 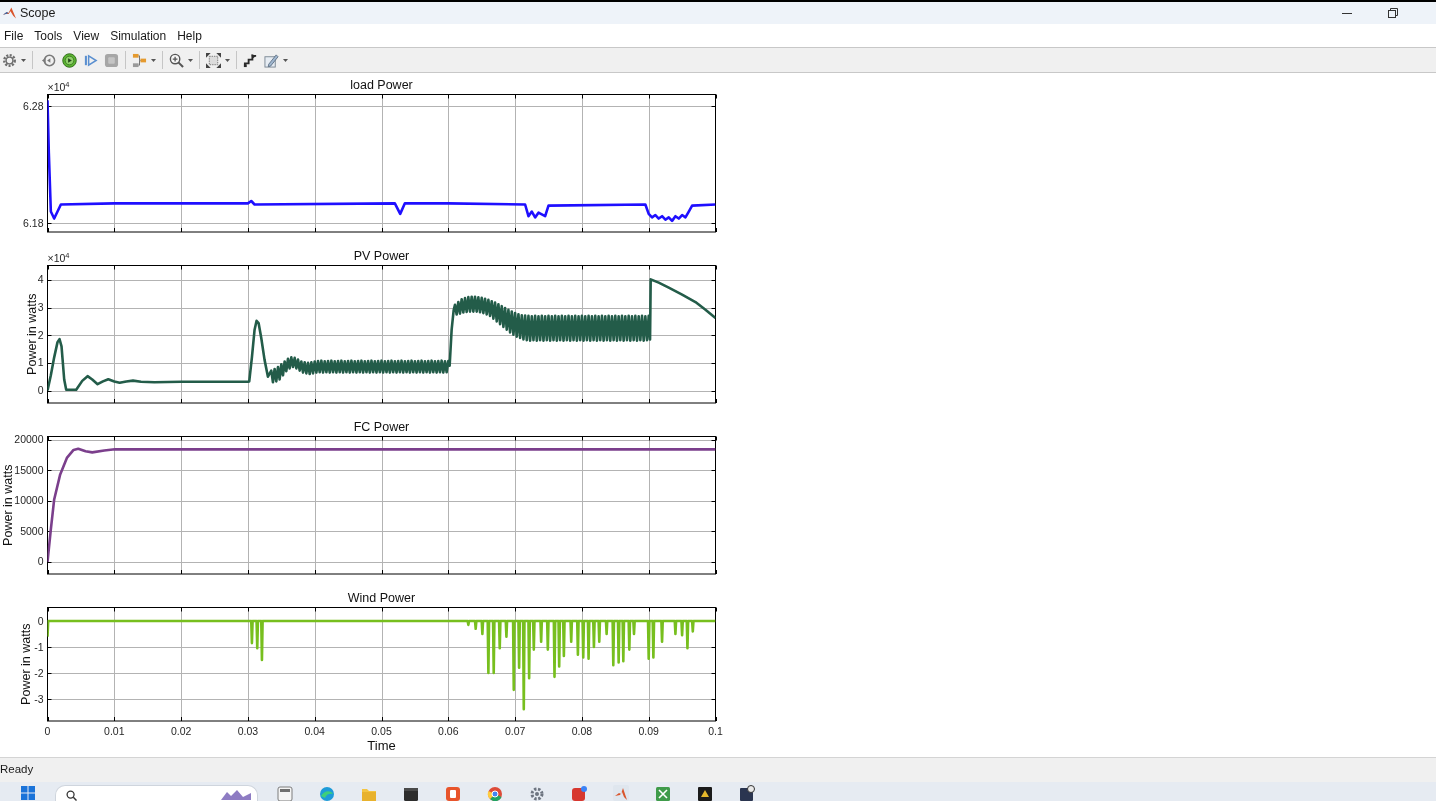 I want to click on settings-icon, so click(x=9, y=60).